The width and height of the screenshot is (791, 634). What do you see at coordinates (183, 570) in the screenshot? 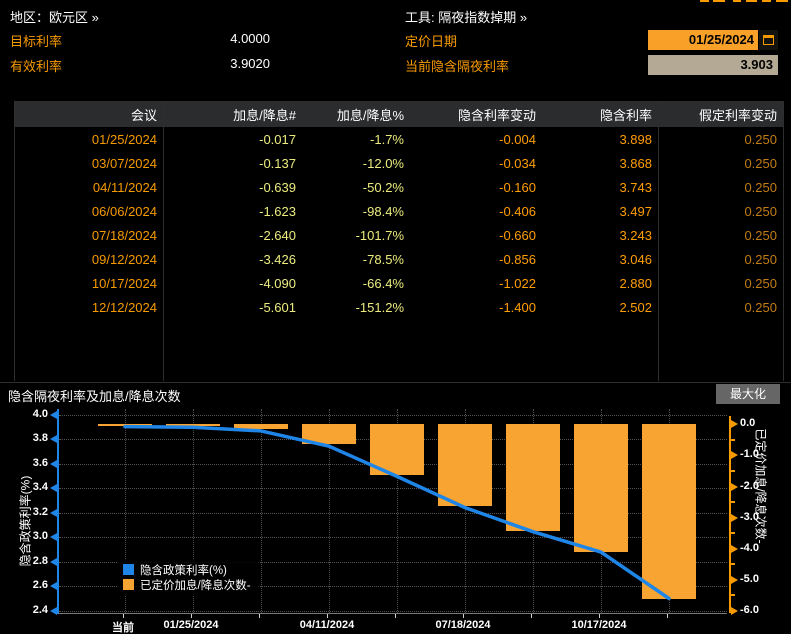
I see `legend-label: 隐含政策利率(%)` at bounding box center [183, 570].